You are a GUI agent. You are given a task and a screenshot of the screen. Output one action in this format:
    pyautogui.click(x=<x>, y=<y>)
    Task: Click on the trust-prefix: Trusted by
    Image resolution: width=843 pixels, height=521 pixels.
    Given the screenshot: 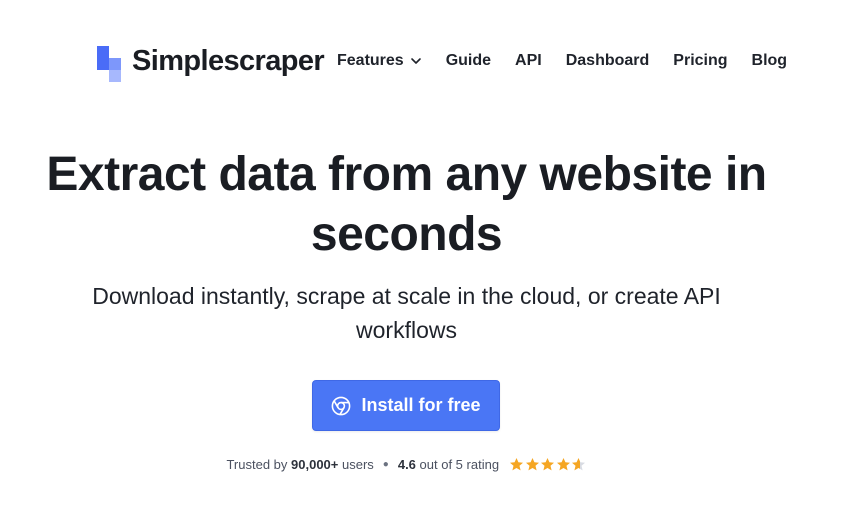 What is the action you would take?
    pyautogui.click(x=257, y=464)
    